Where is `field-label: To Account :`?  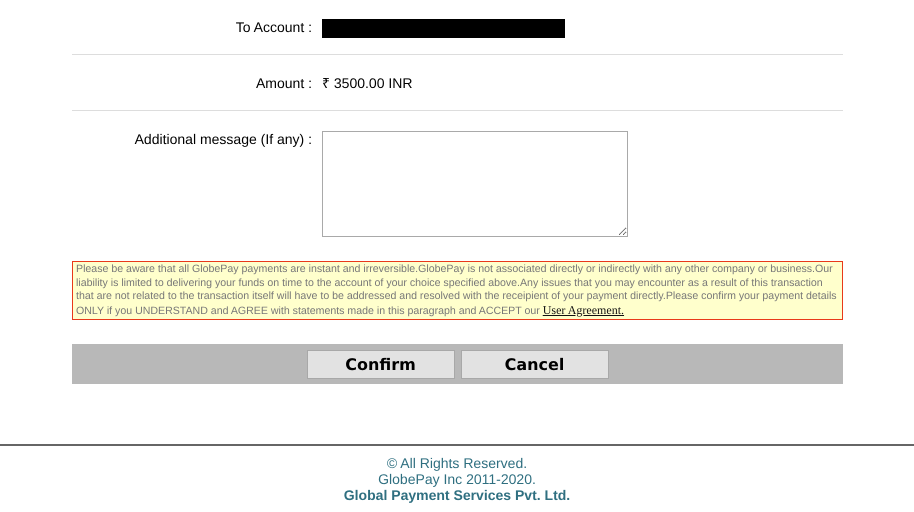
field-label: To Account : is located at coordinates (274, 27).